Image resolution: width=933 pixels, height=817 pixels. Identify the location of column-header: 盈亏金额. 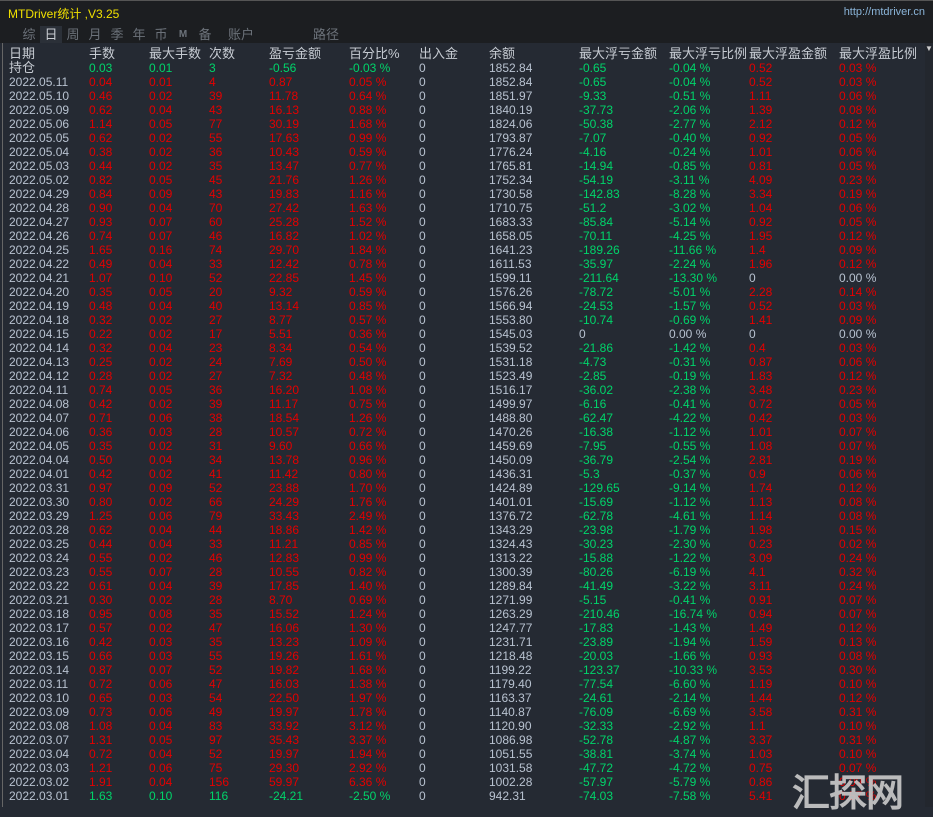
(309, 53).